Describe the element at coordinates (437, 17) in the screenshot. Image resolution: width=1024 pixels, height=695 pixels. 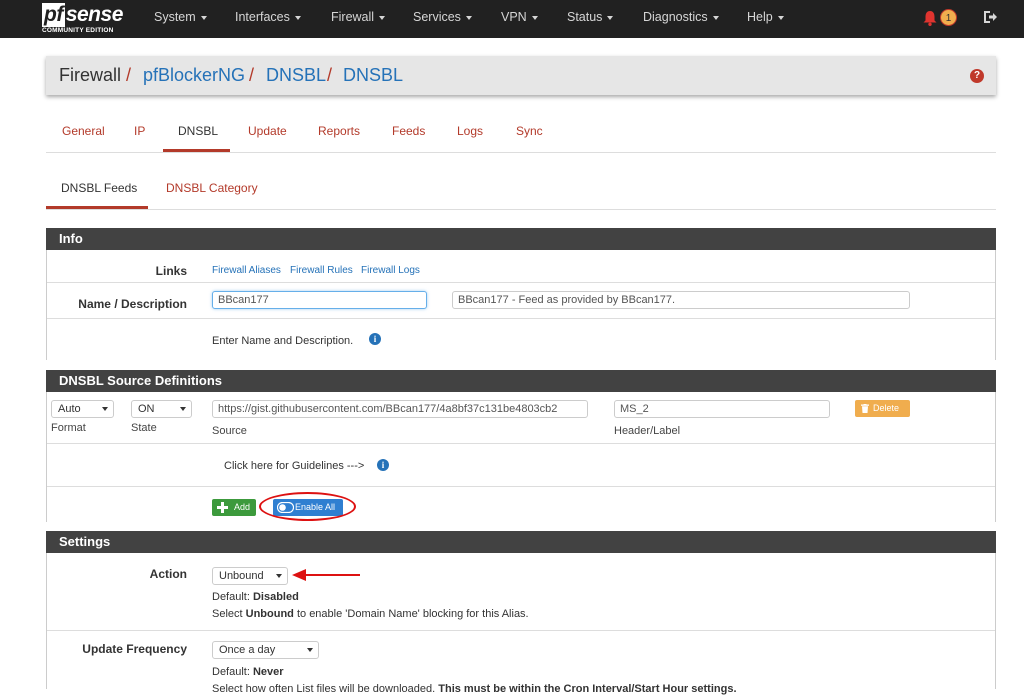
I see `nav-label: Services` at that location.